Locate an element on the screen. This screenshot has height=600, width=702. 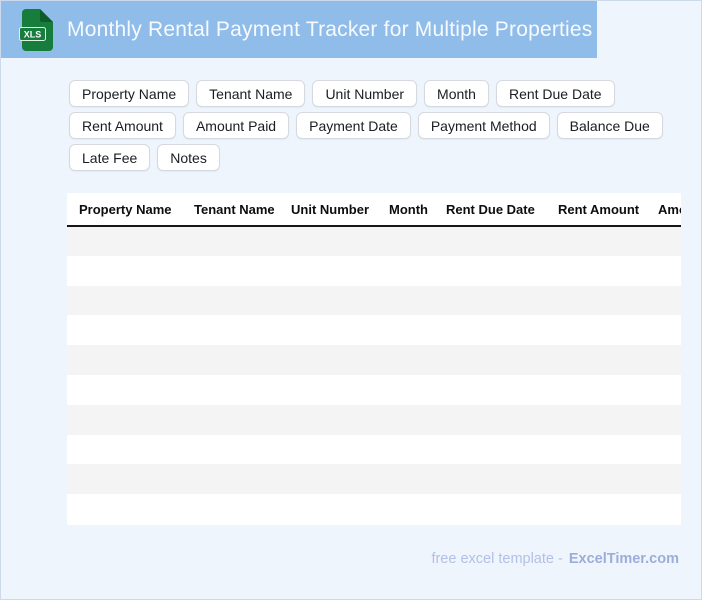
file-label-text: XLS is located at coordinates (33, 34).